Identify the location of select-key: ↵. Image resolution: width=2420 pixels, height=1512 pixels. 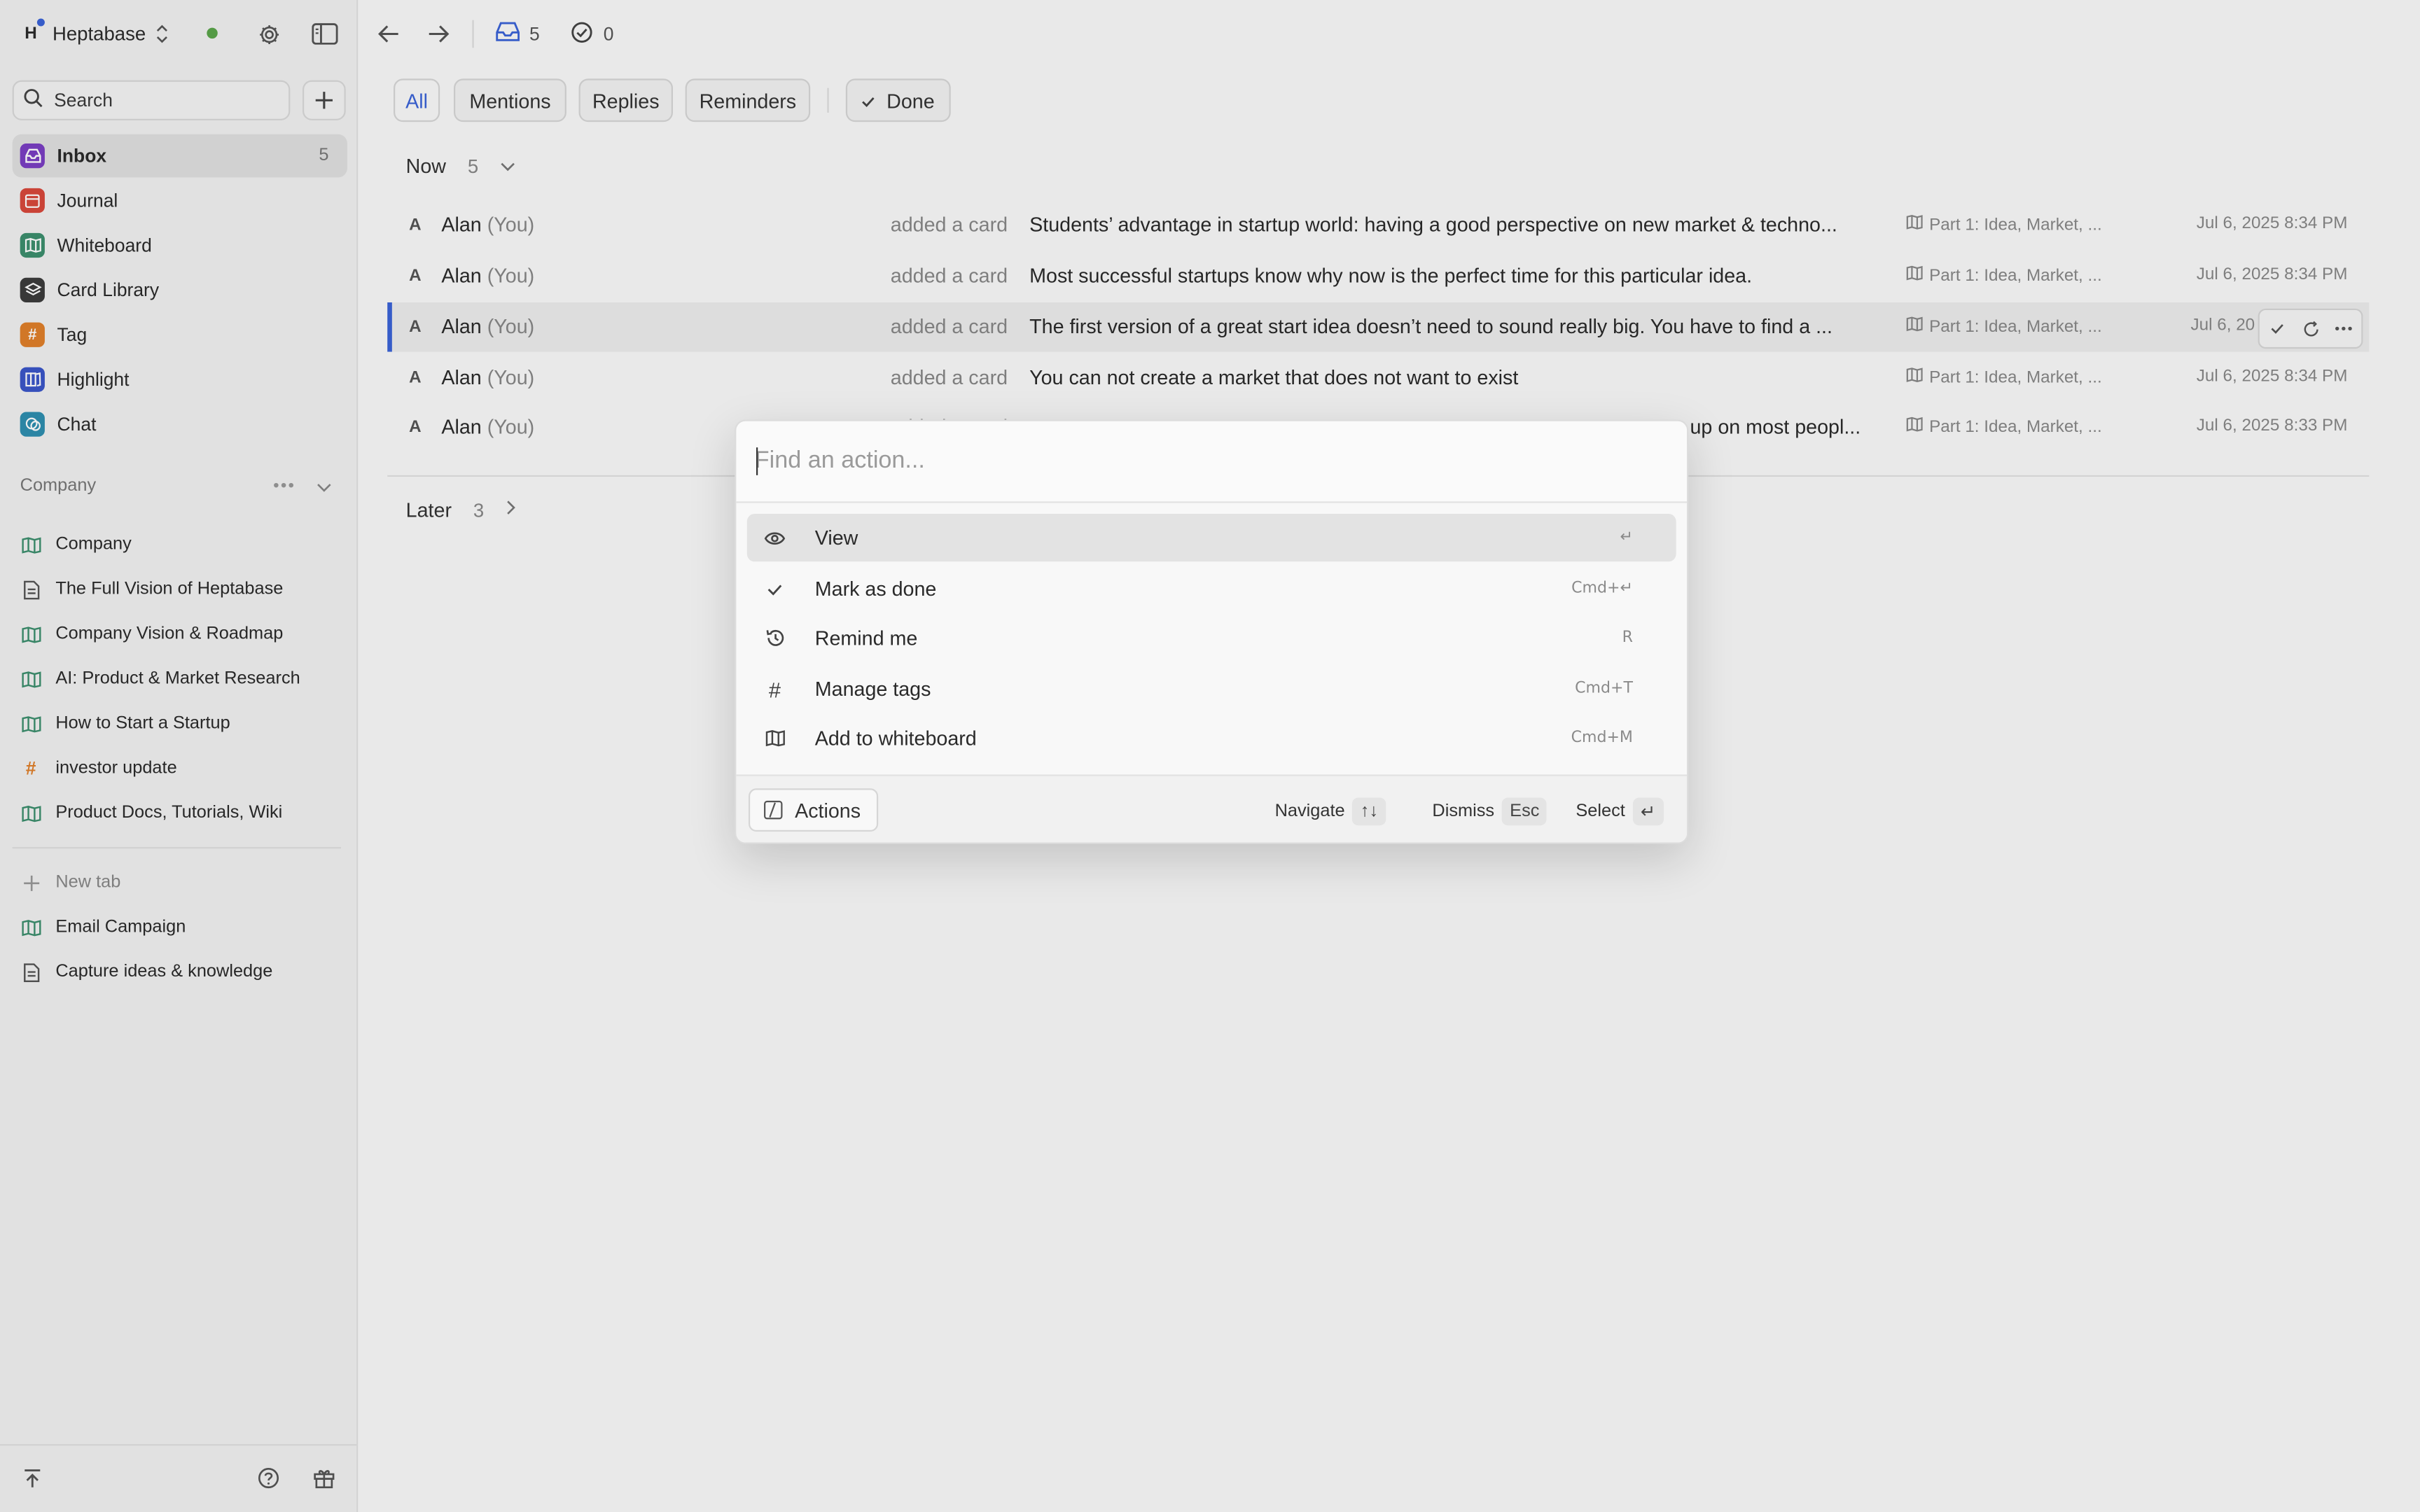
(1648, 811).